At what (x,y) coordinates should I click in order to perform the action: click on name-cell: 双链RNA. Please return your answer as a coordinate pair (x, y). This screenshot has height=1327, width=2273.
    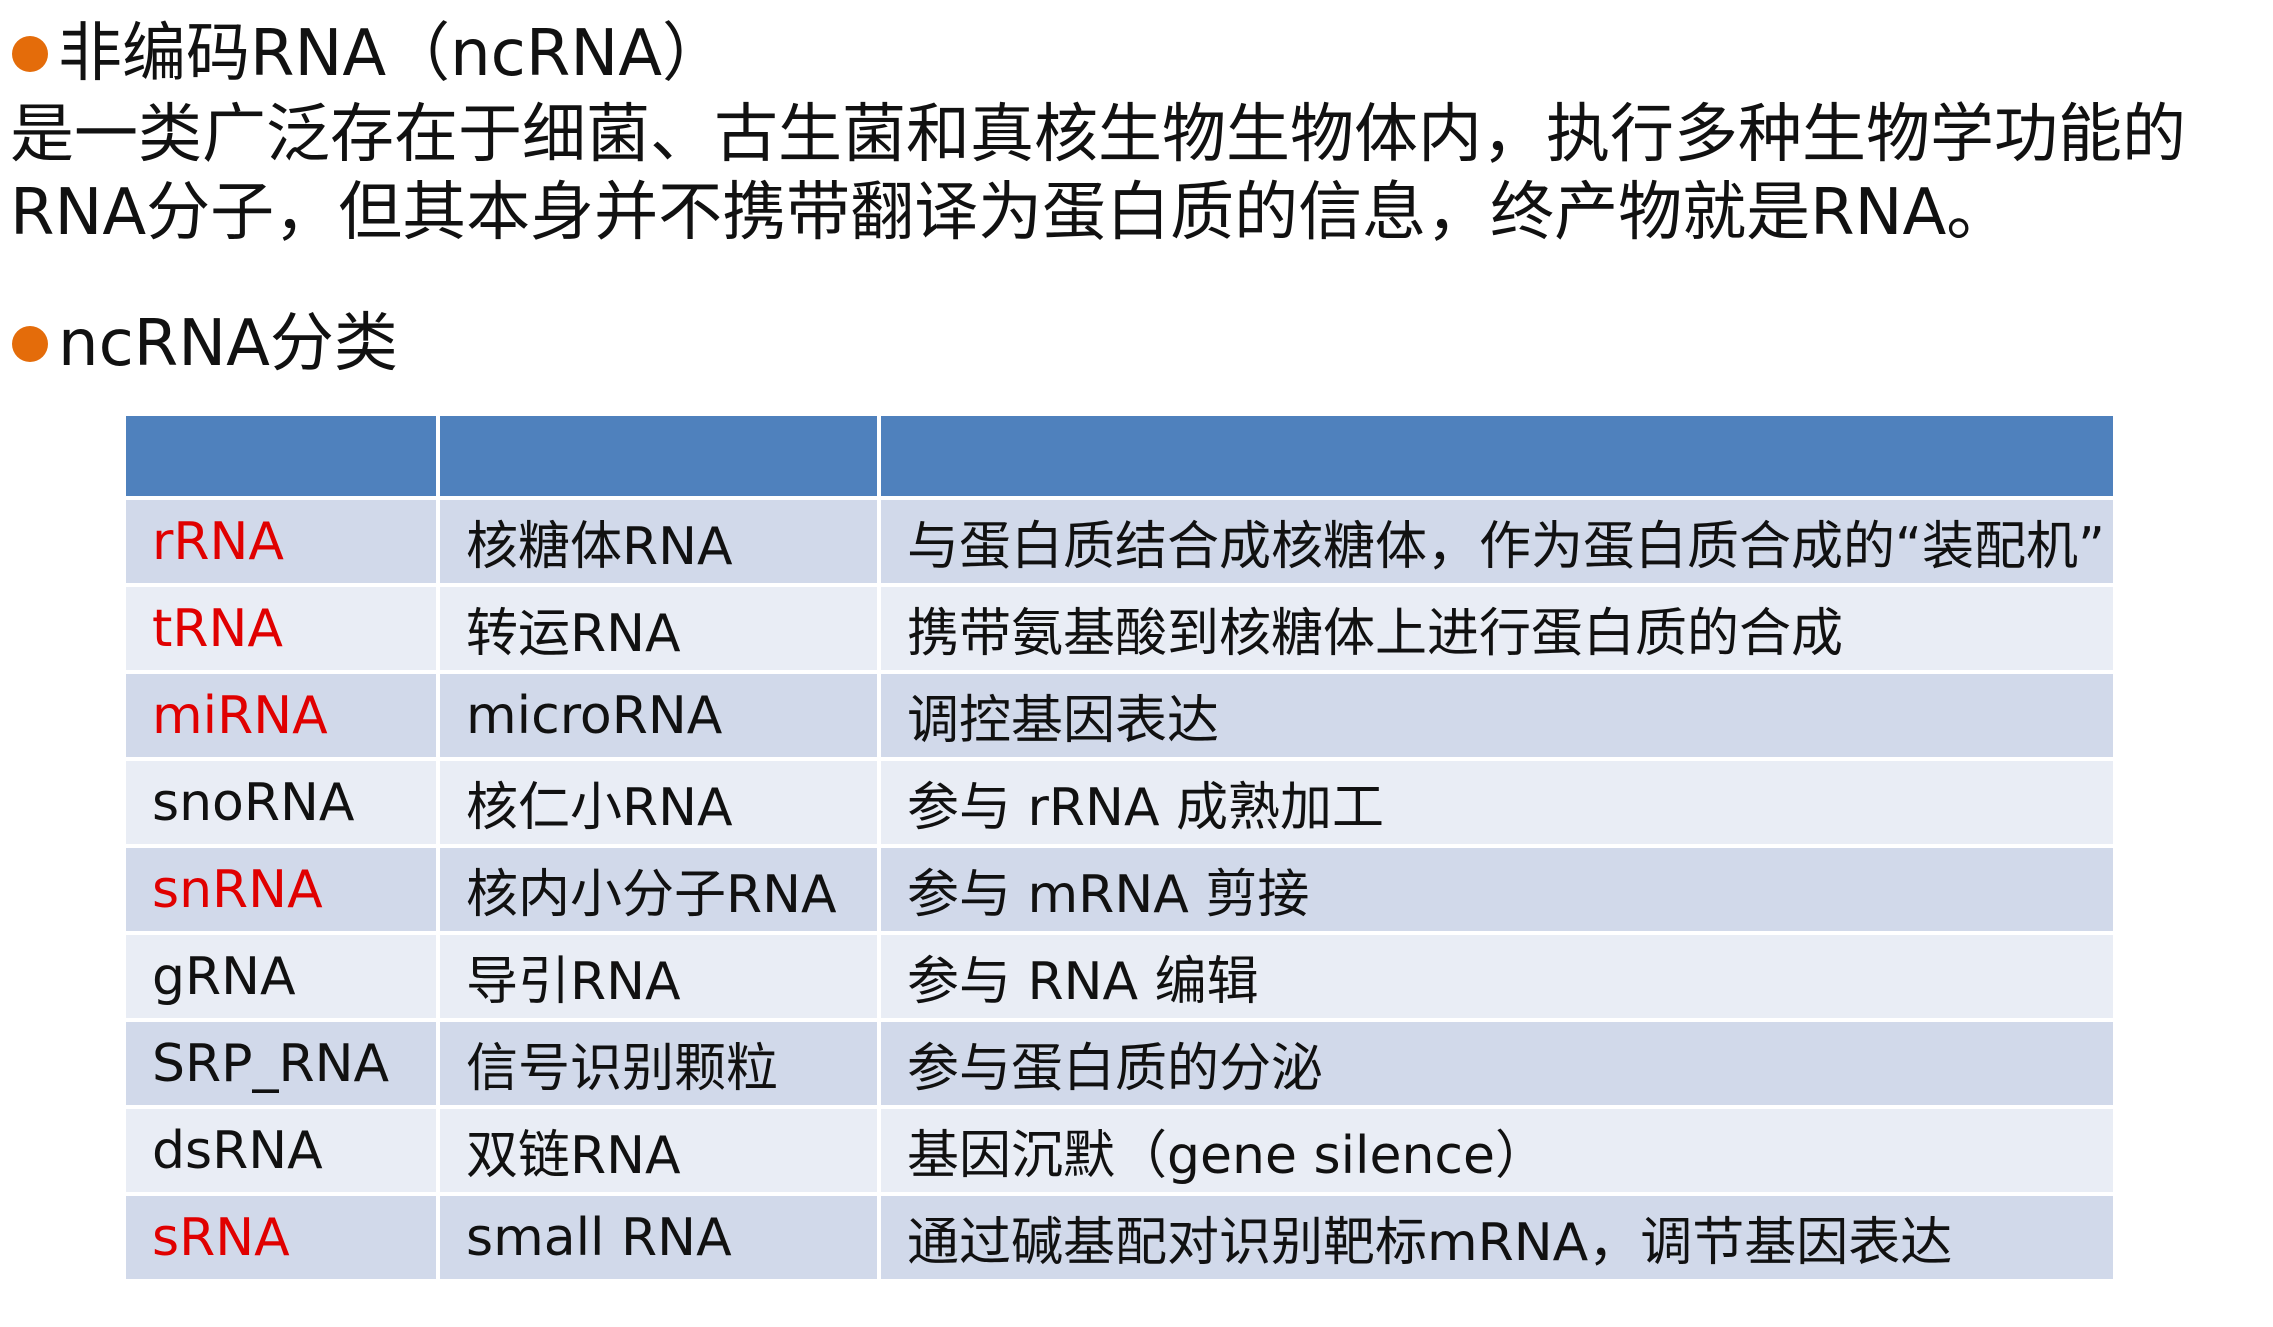
    Looking at the image, I should click on (658, 1150).